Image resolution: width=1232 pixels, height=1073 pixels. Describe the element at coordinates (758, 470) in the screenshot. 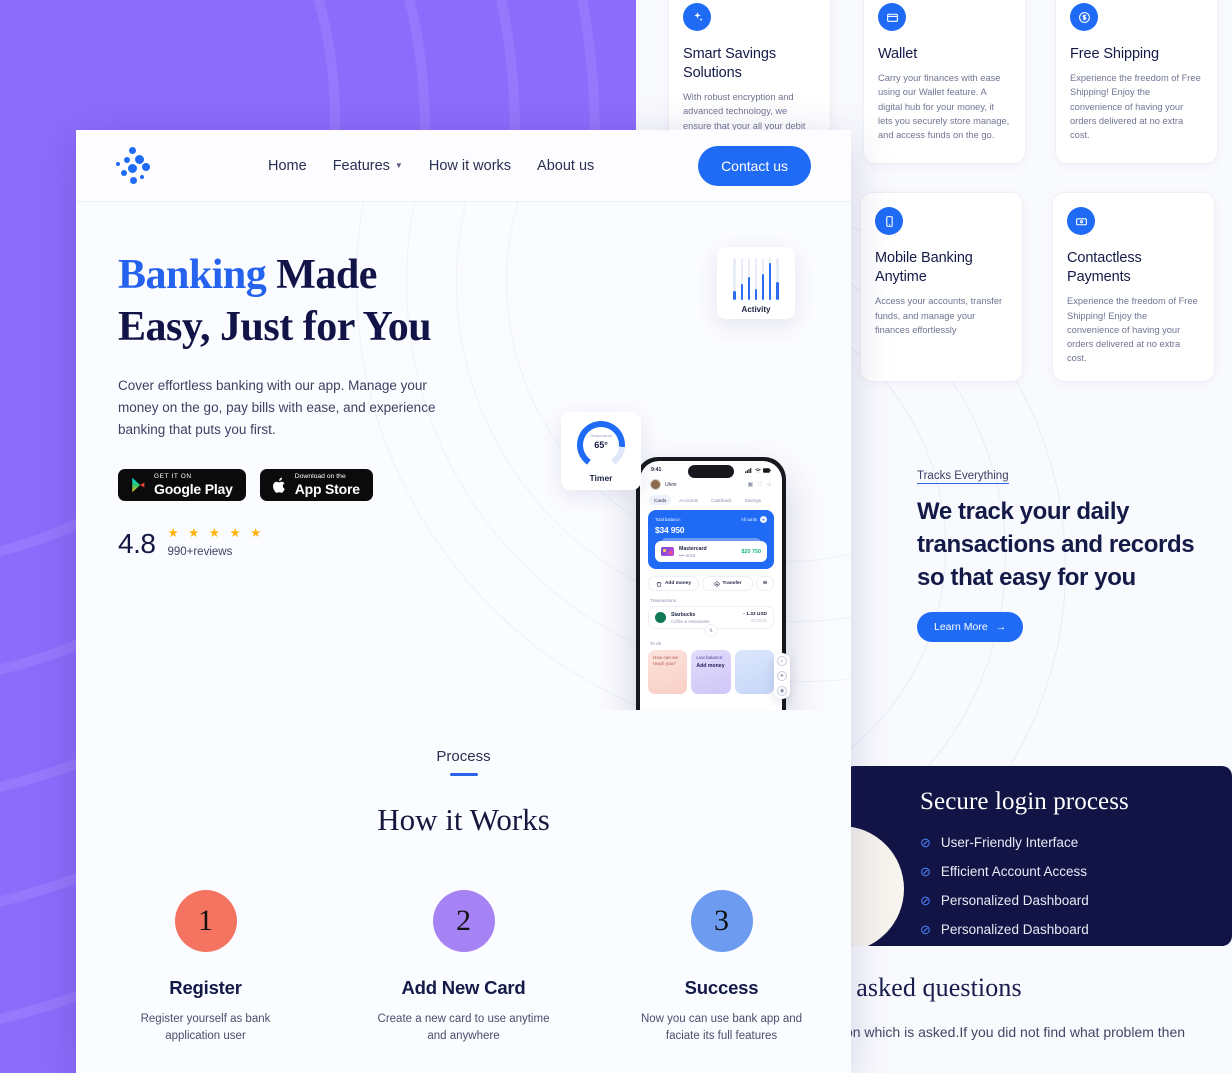

I see `status-icons` at that location.